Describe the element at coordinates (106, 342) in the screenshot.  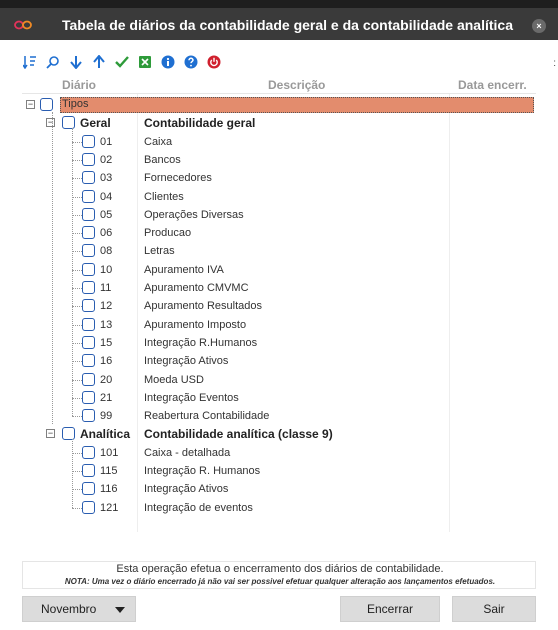
I see `journal-code: 15` at that location.